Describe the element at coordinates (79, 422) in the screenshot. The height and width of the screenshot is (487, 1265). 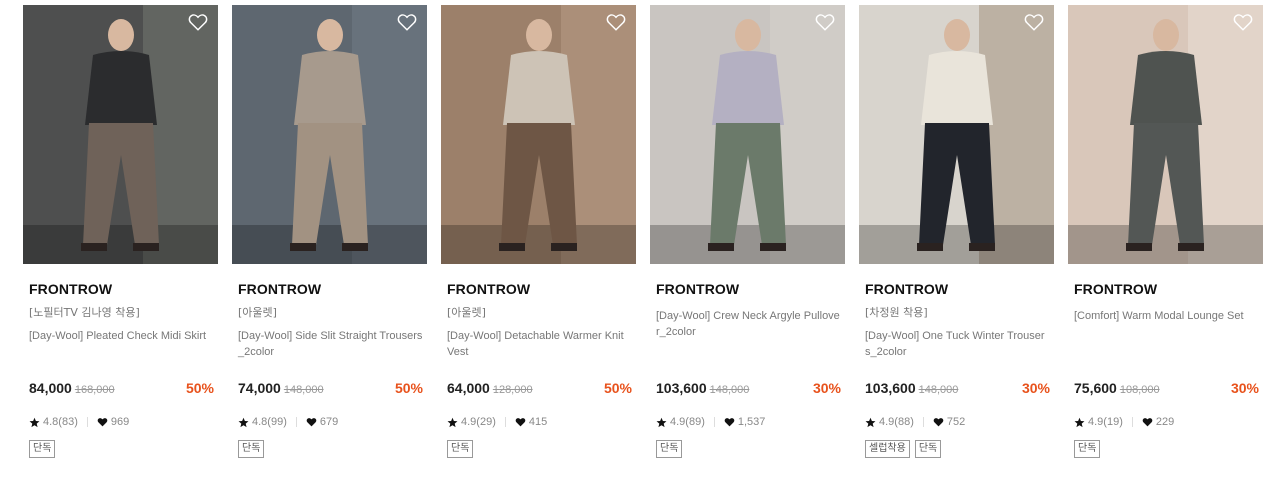
I see `review-meta: 4.8(83) 969` at that location.